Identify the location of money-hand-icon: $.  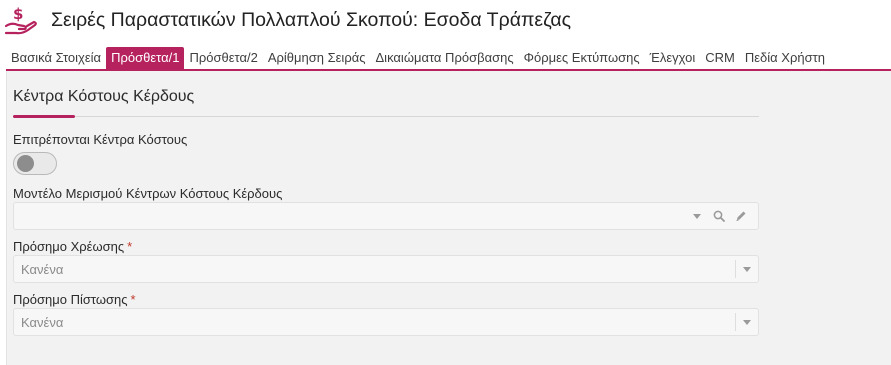
(22, 20).